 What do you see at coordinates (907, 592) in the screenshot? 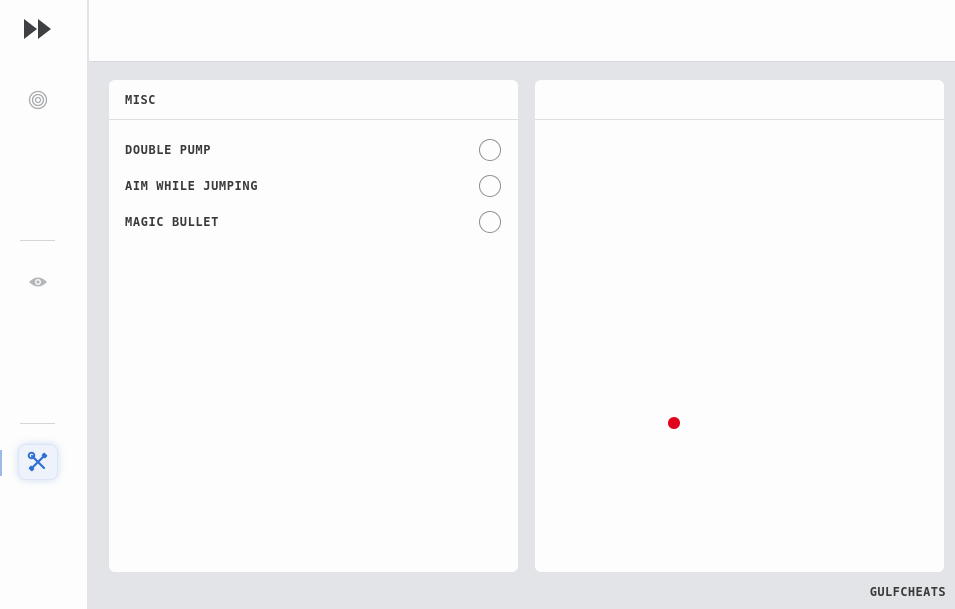
I see `brand-label: GULFCHEATS` at bounding box center [907, 592].